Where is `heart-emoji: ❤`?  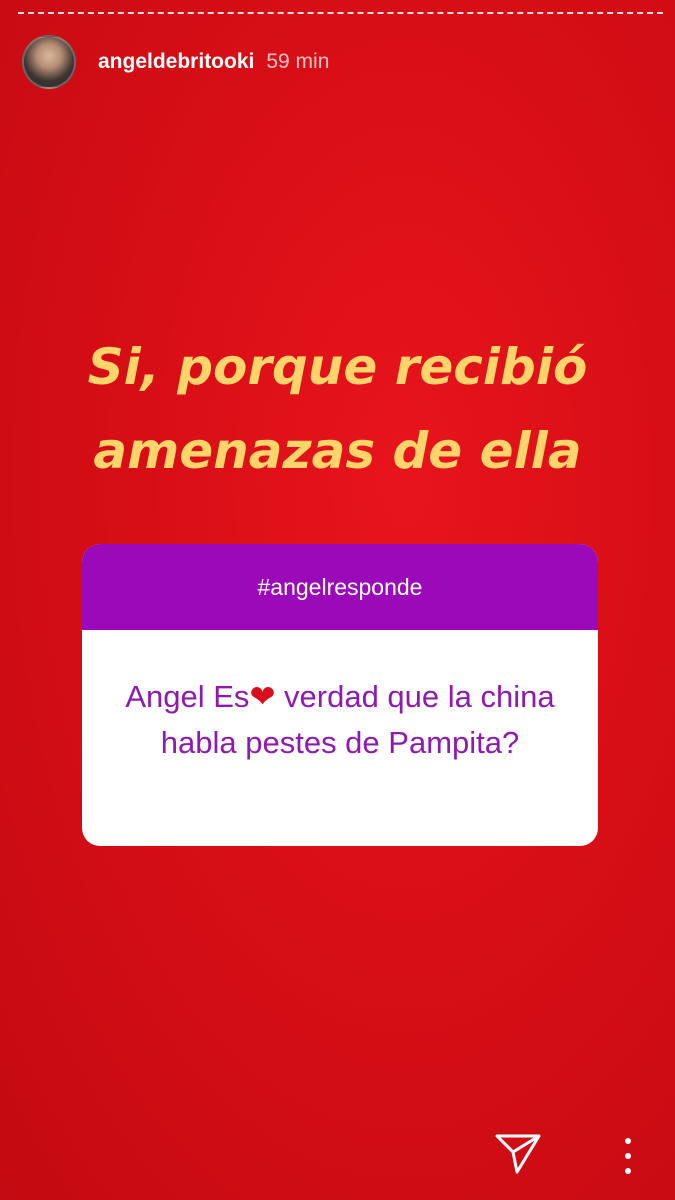 heart-emoji: ❤ is located at coordinates (262, 696).